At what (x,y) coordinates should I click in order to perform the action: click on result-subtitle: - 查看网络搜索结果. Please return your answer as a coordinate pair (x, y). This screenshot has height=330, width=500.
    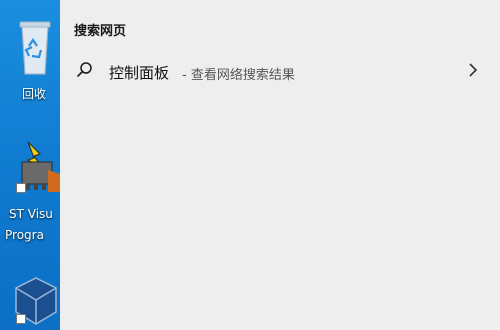
    Looking at the image, I should click on (238, 75).